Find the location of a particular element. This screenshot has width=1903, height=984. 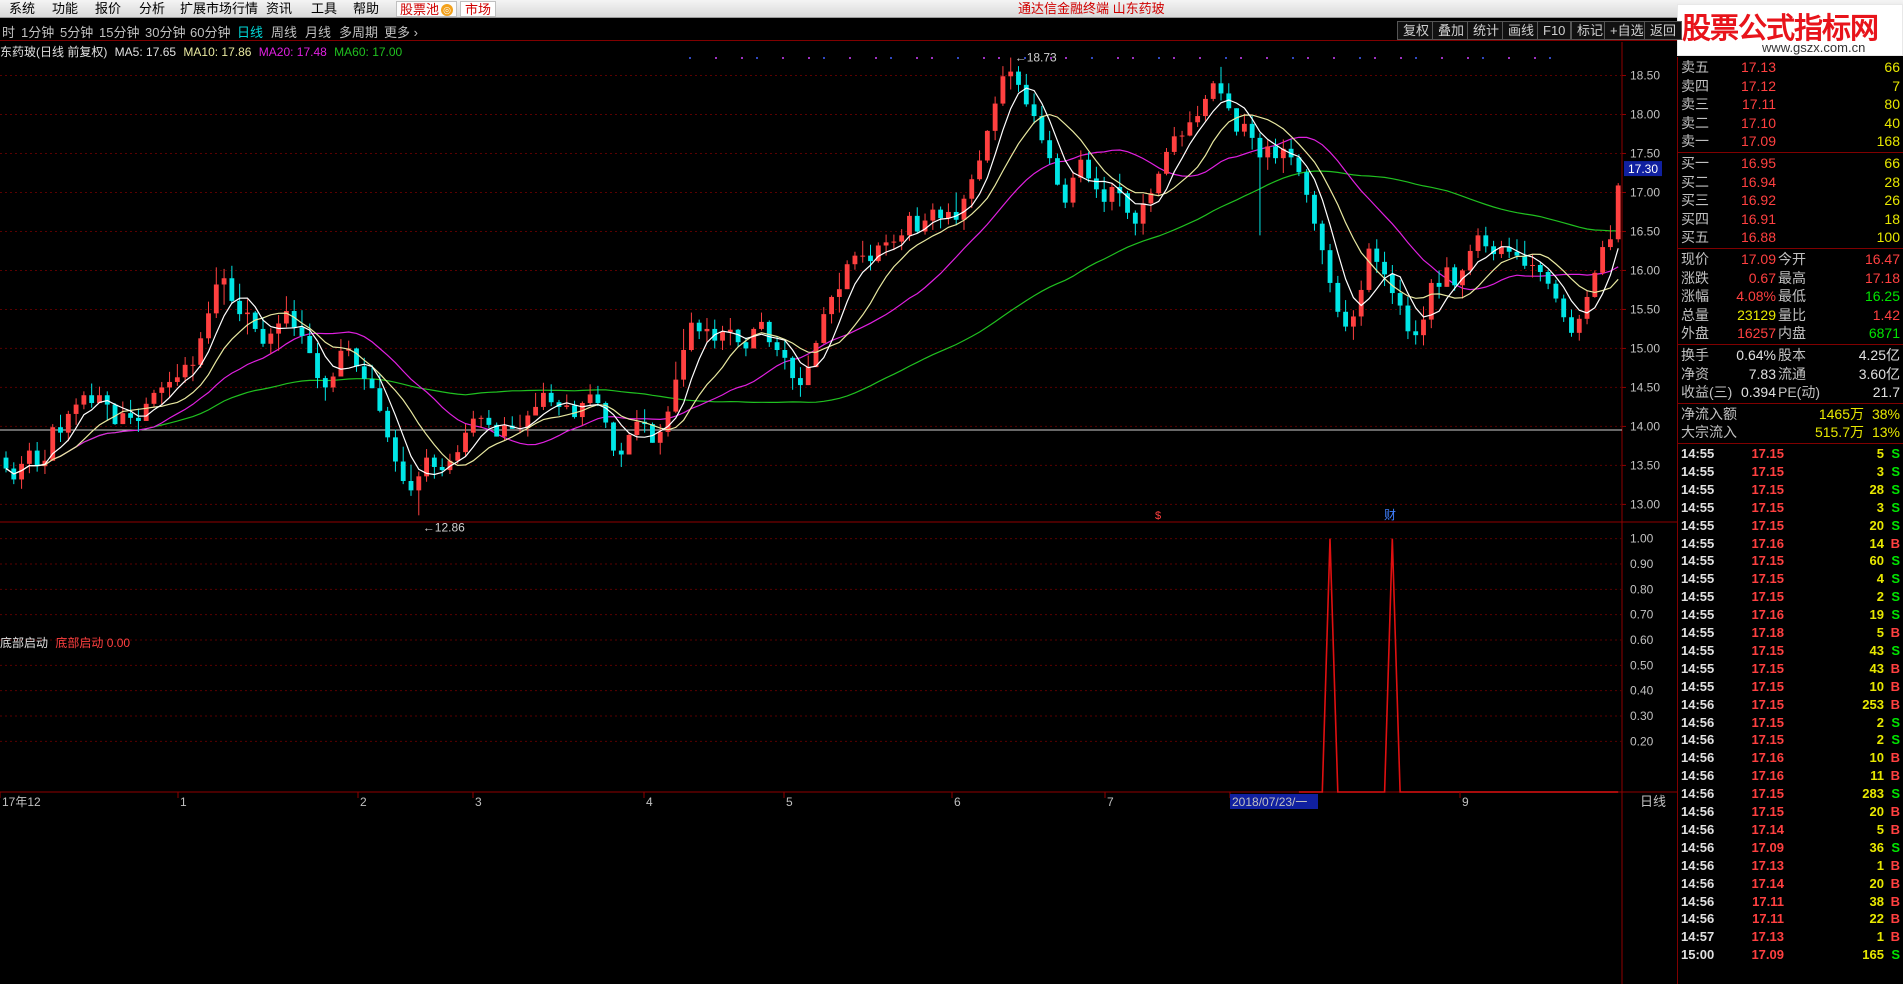

tick-time: 14:56 is located at coordinates (1698, 811).